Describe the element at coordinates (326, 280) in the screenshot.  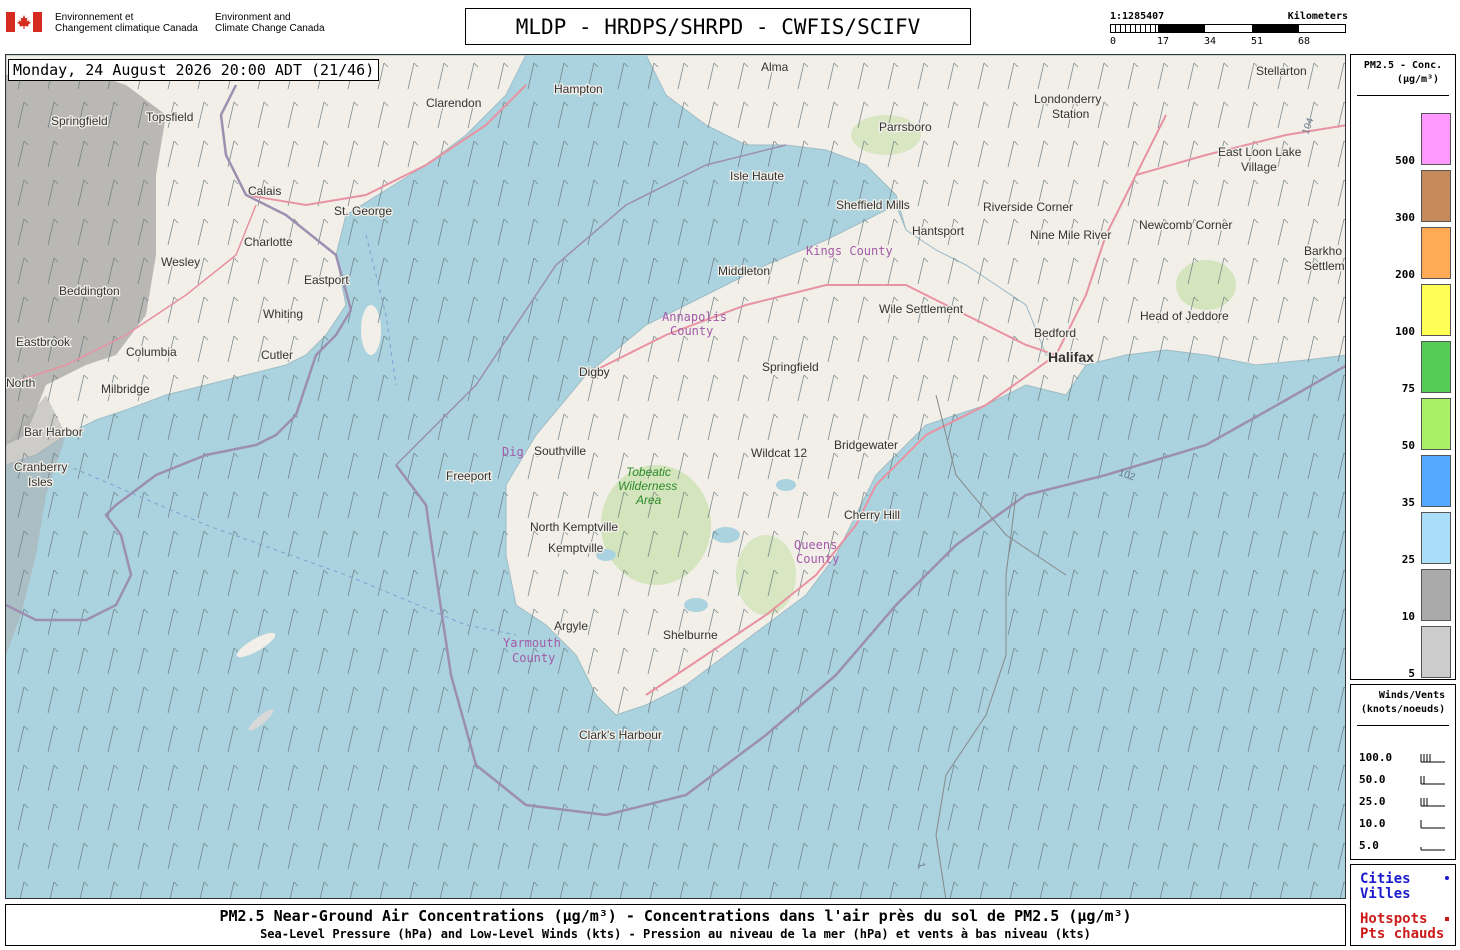
I see `label-eastport: Eastport` at that location.